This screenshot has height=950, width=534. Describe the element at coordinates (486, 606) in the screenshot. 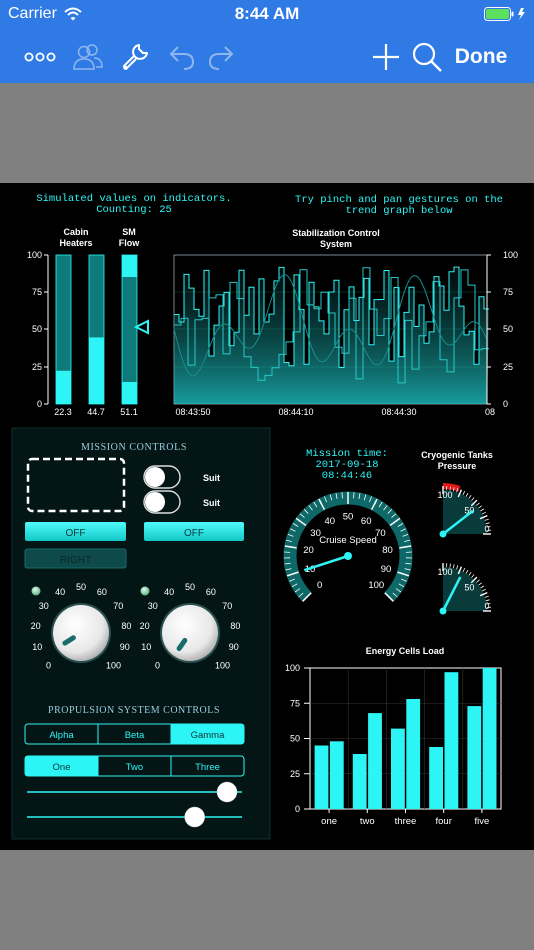

I see `tank-gauge-label: 0` at that location.